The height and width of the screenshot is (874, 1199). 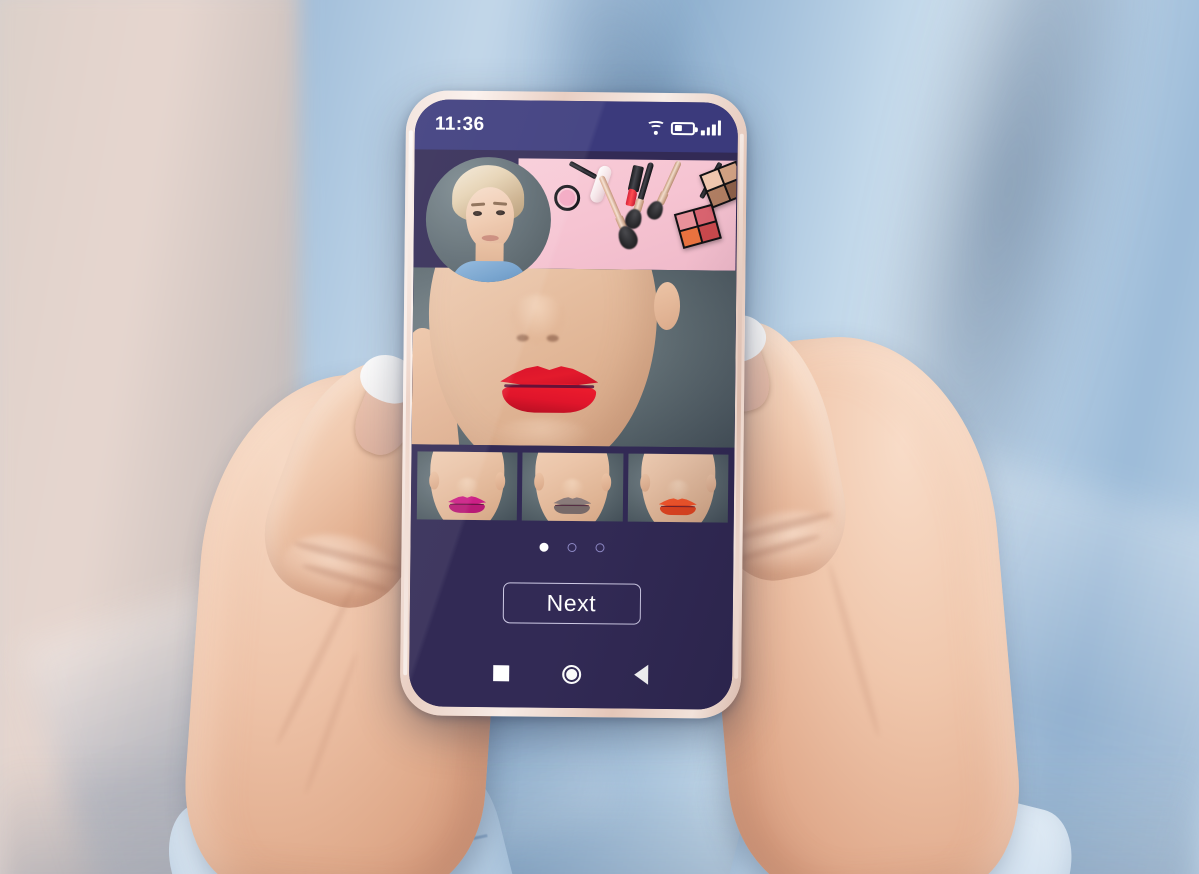 What do you see at coordinates (583, 170) in the screenshot?
I see `eyeliner-pencil` at bounding box center [583, 170].